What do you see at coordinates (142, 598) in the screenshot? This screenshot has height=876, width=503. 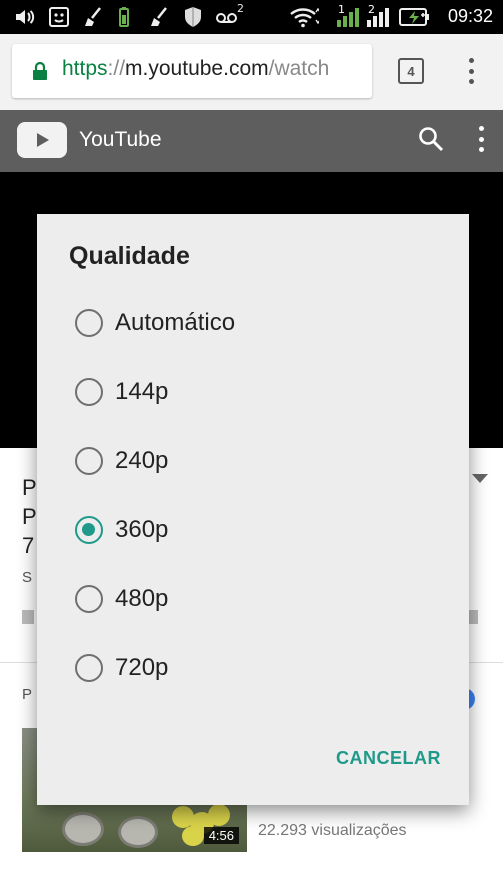 I see `option-label: 480p` at bounding box center [142, 598].